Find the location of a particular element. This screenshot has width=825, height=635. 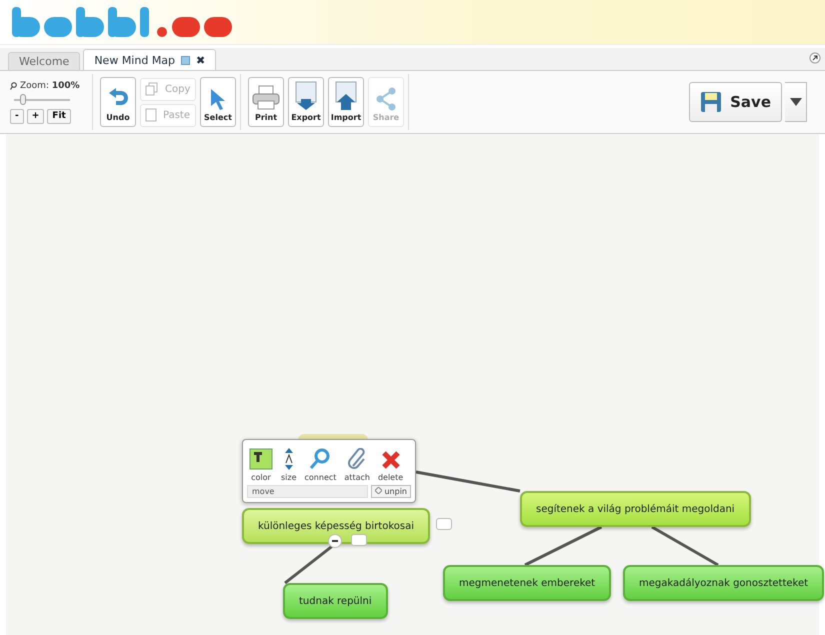

caret-icon is located at coordinates (796, 102).